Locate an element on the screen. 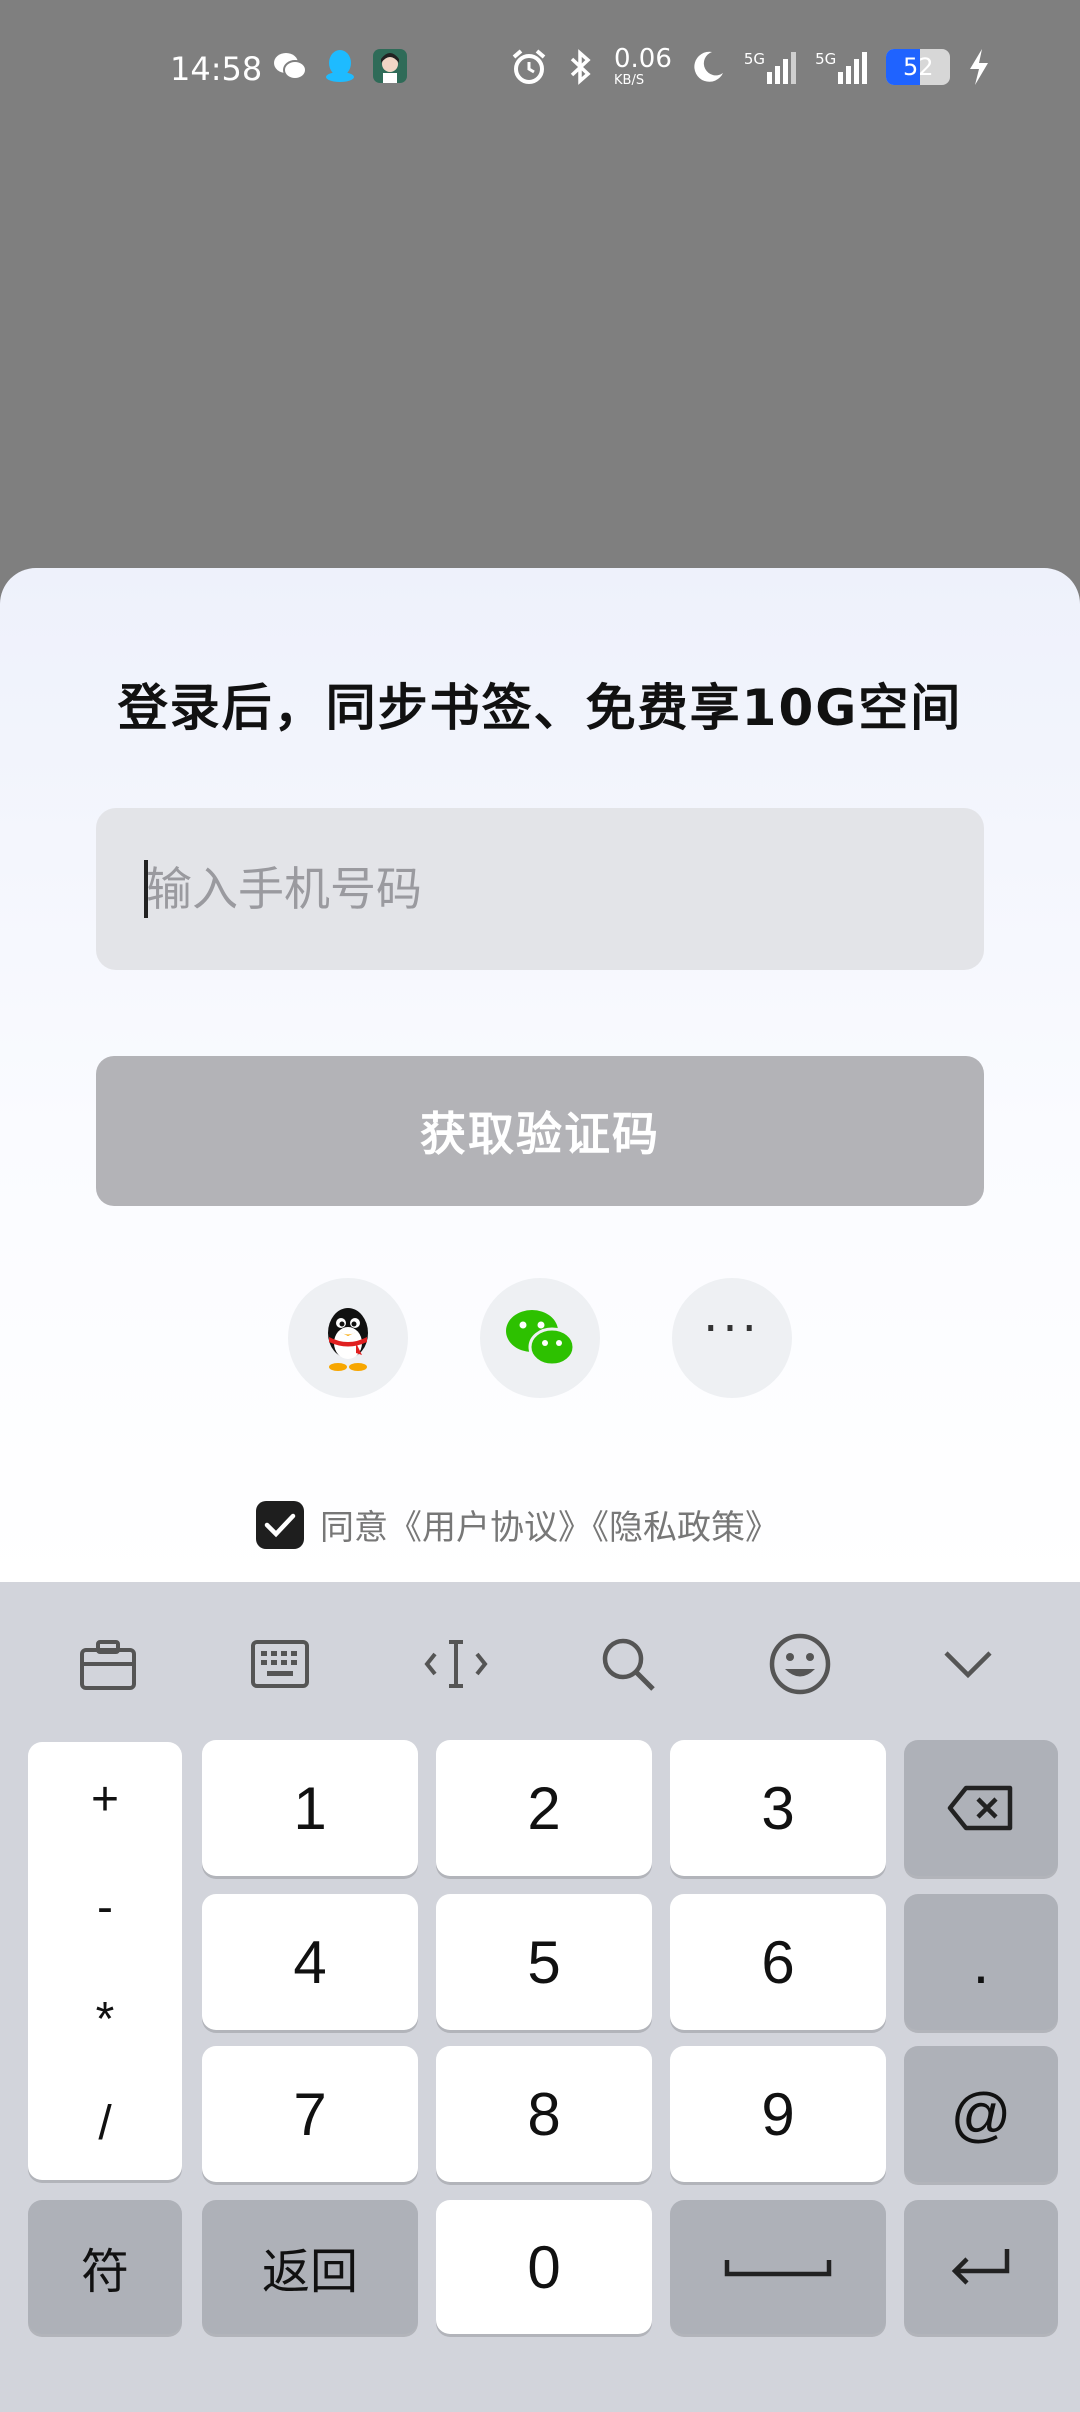 This screenshot has width=1080, height=2412. qq-notification-icon is located at coordinates (340, 66).